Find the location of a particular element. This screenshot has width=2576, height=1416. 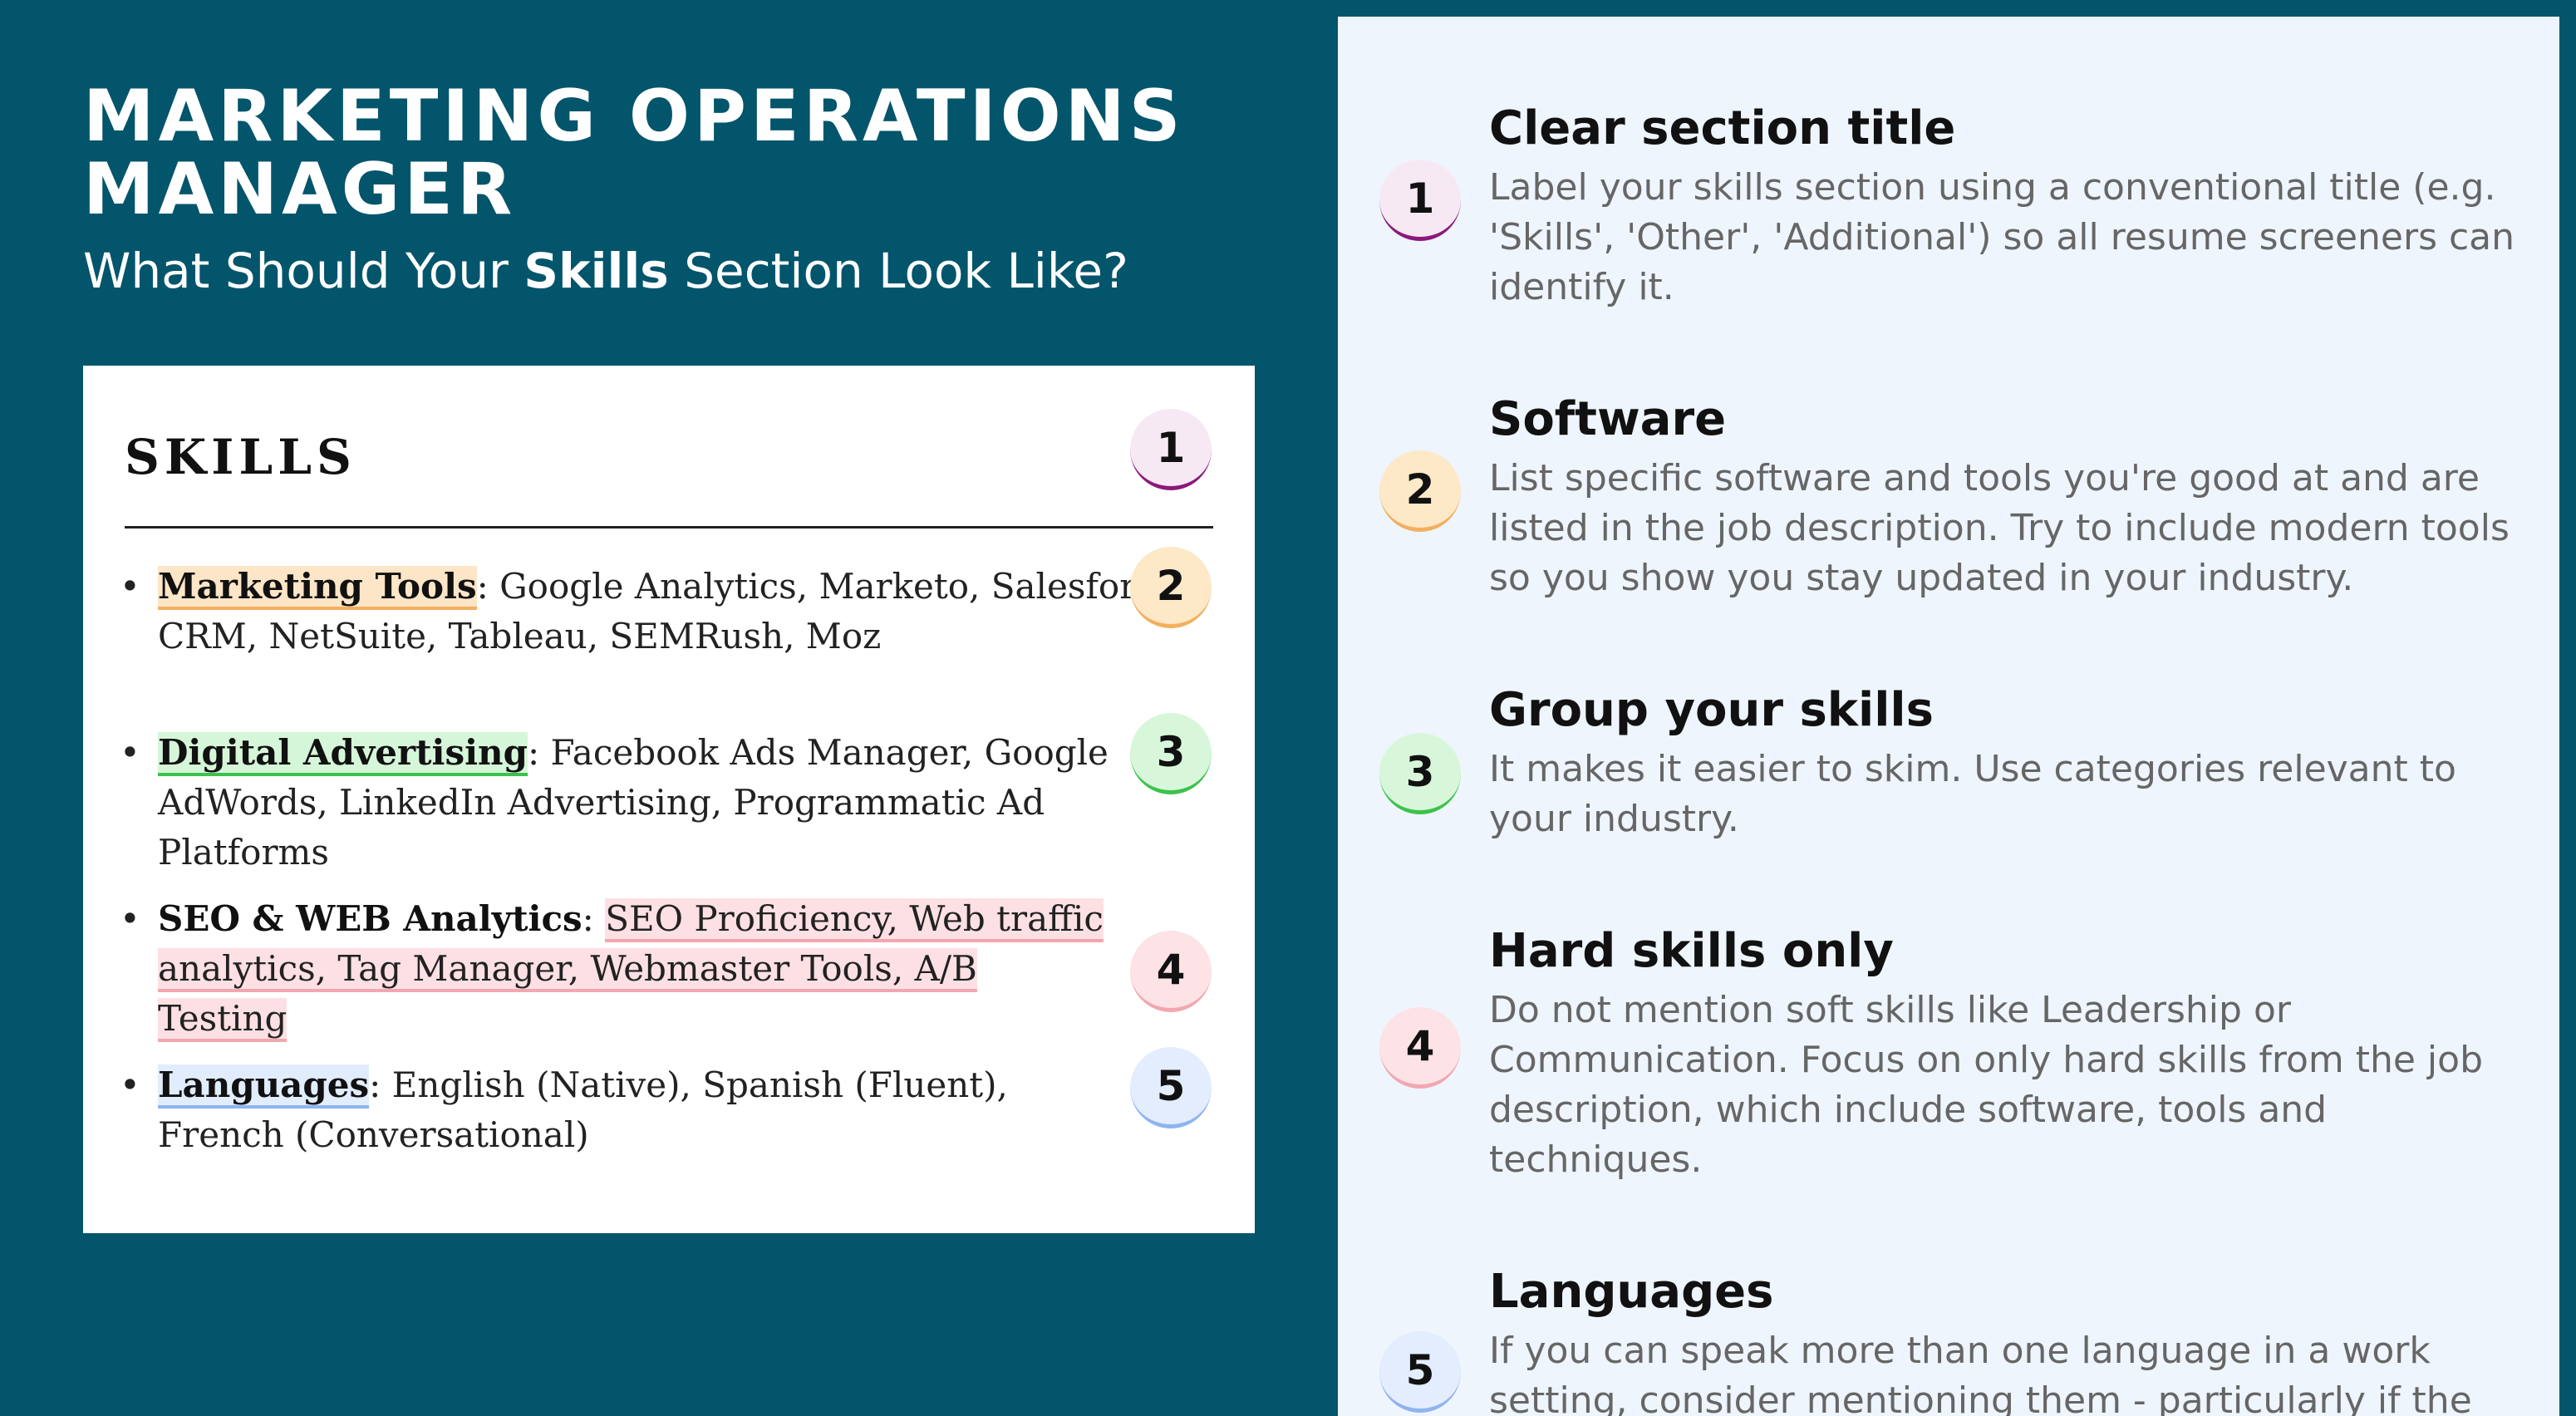

skills-heading: SKILLS is located at coordinates (241, 457).